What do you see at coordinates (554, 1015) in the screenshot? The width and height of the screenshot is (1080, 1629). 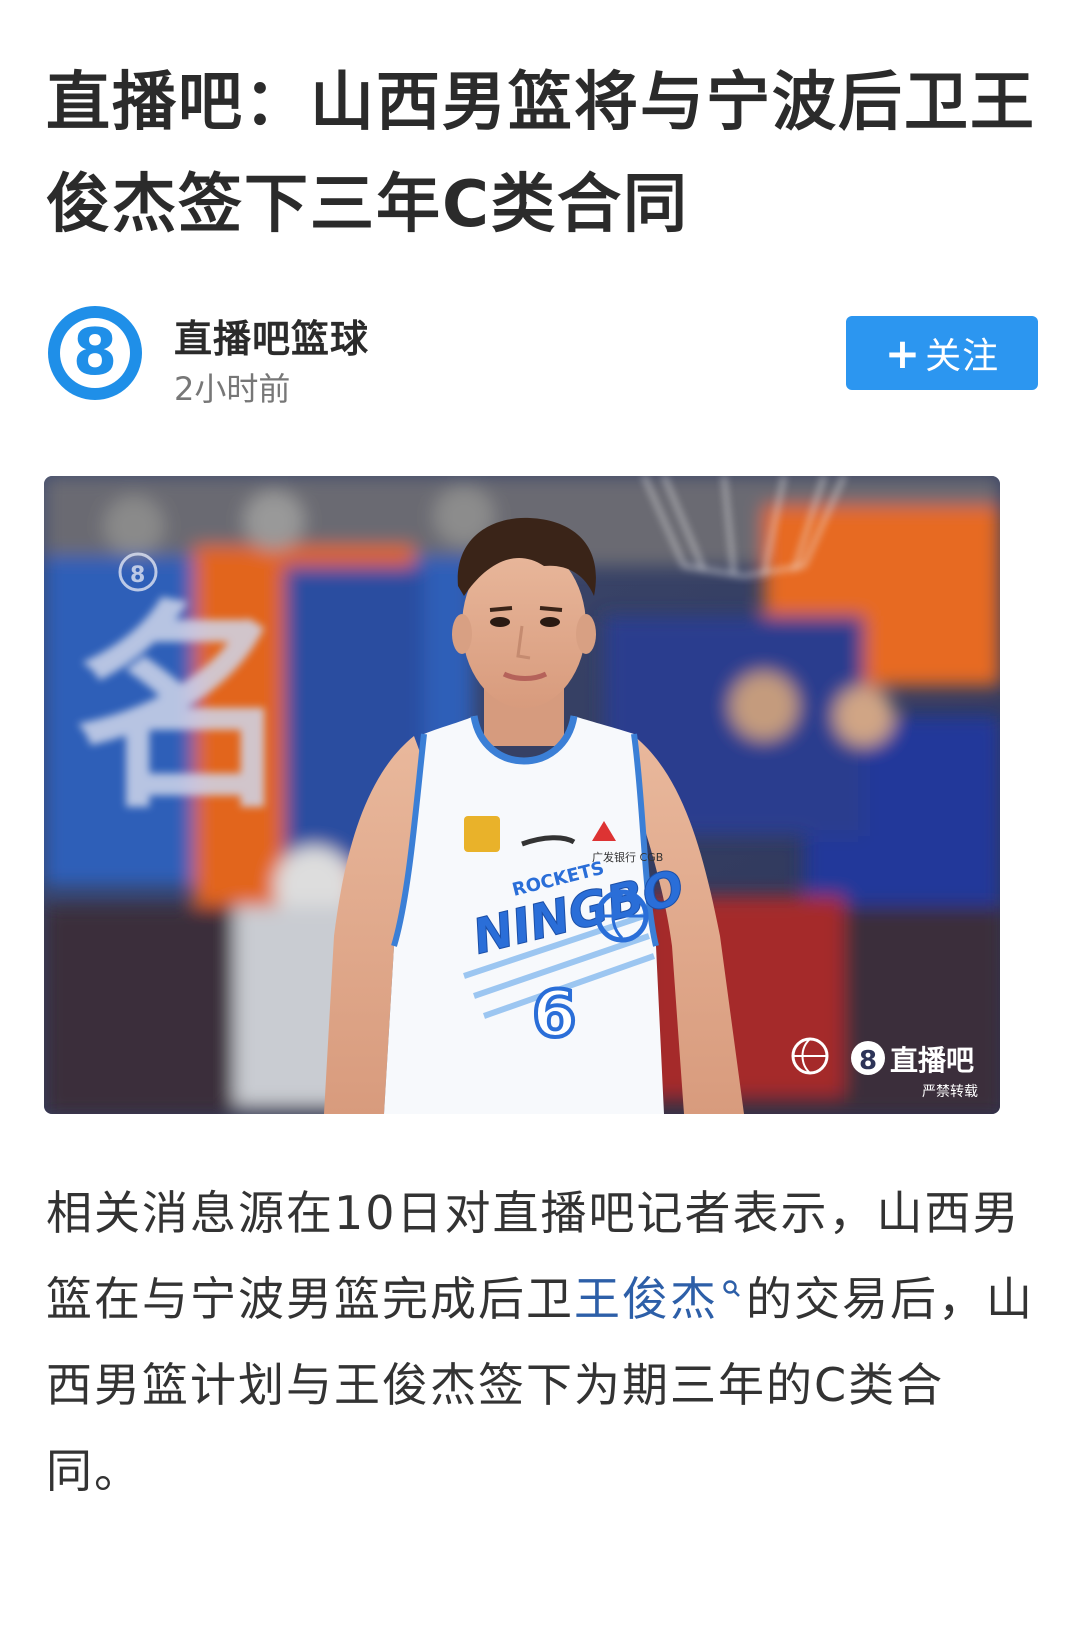 I see `jersey-number: 6` at bounding box center [554, 1015].